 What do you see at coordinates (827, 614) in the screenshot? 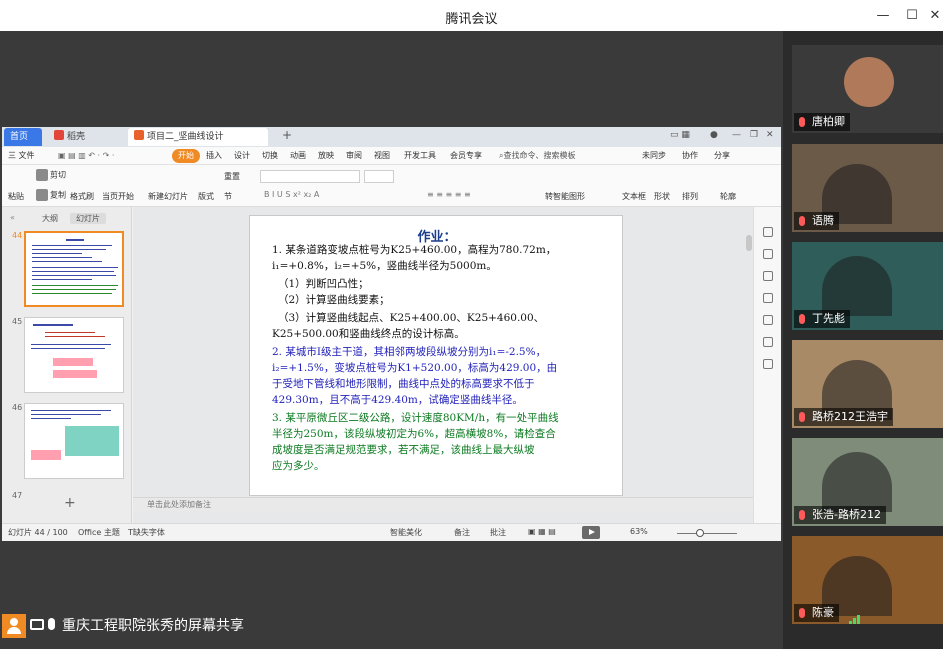
I see `participant-name: 陈豪` at bounding box center [827, 614].